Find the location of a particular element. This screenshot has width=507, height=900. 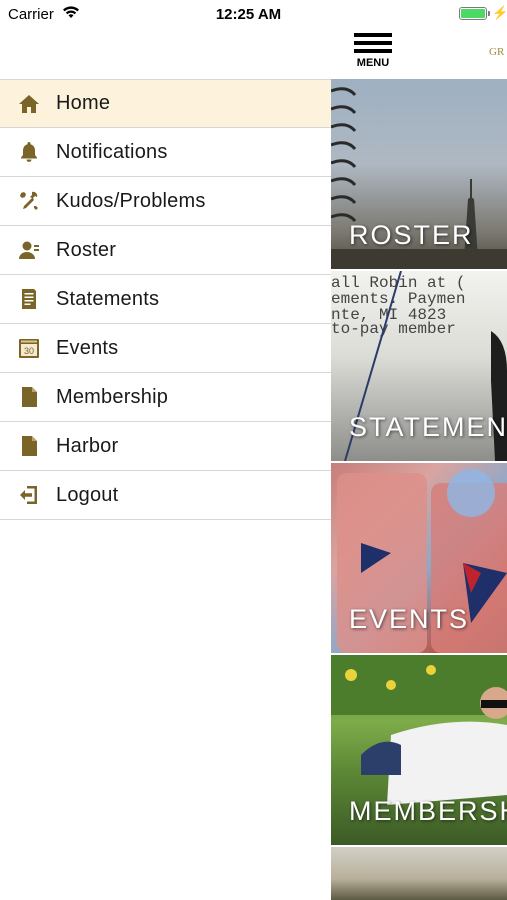

calendar-icon: 30 is located at coordinates (28, 348).